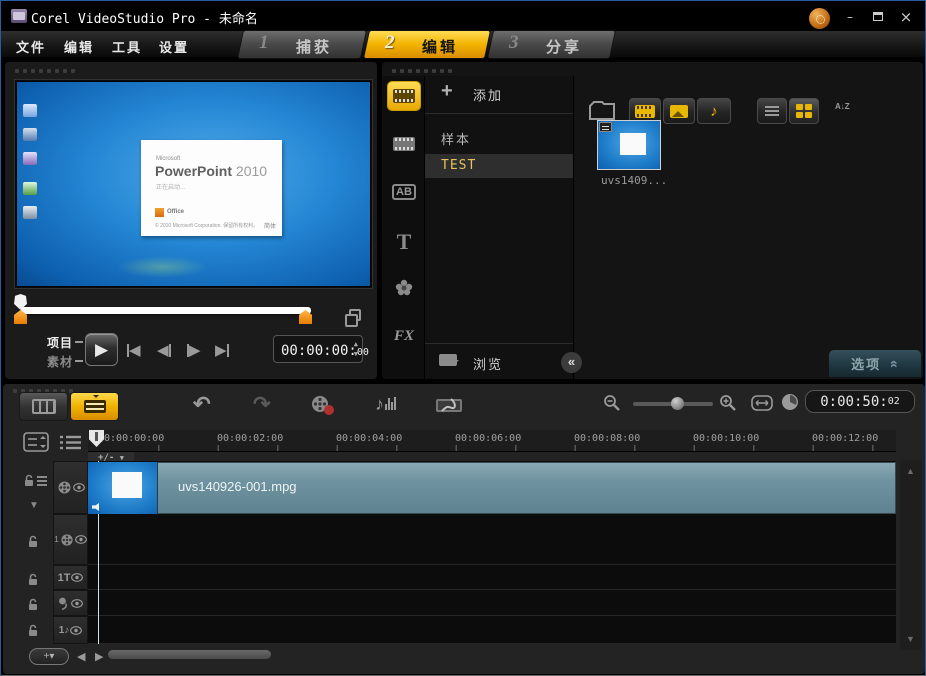 This screenshot has width=926, height=676. I want to click on microphone-icon, so click(63, 603).